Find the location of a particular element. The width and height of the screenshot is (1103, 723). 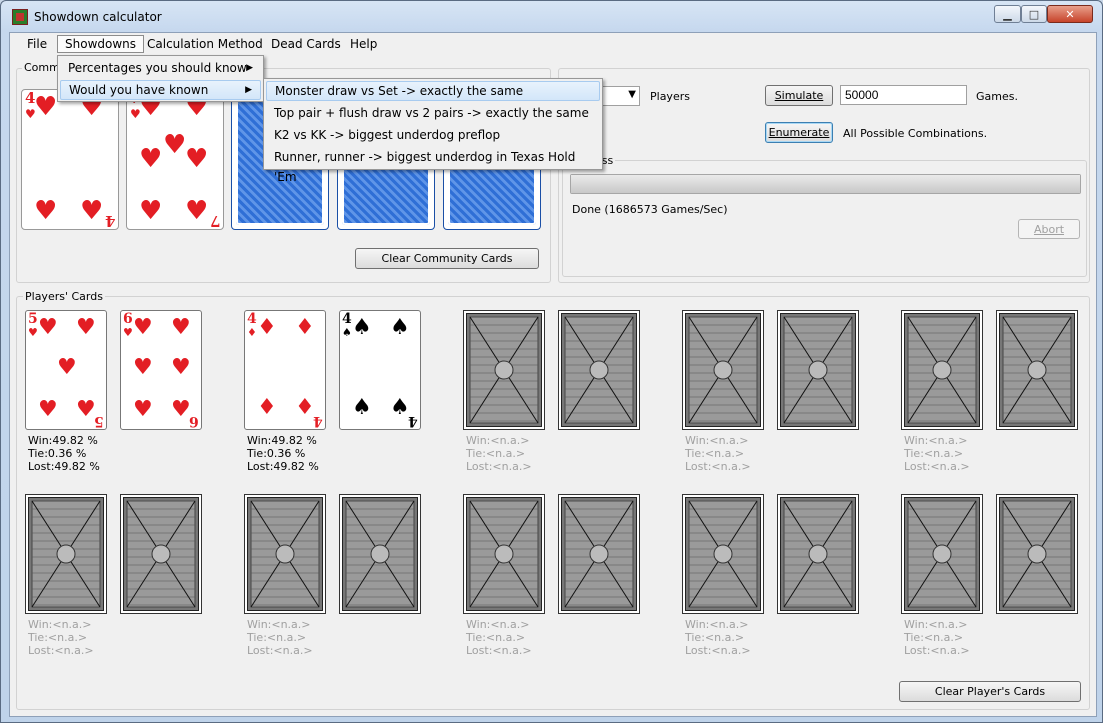

menu-dead-cards: Dead Cards is located at coordinates (306, 44).